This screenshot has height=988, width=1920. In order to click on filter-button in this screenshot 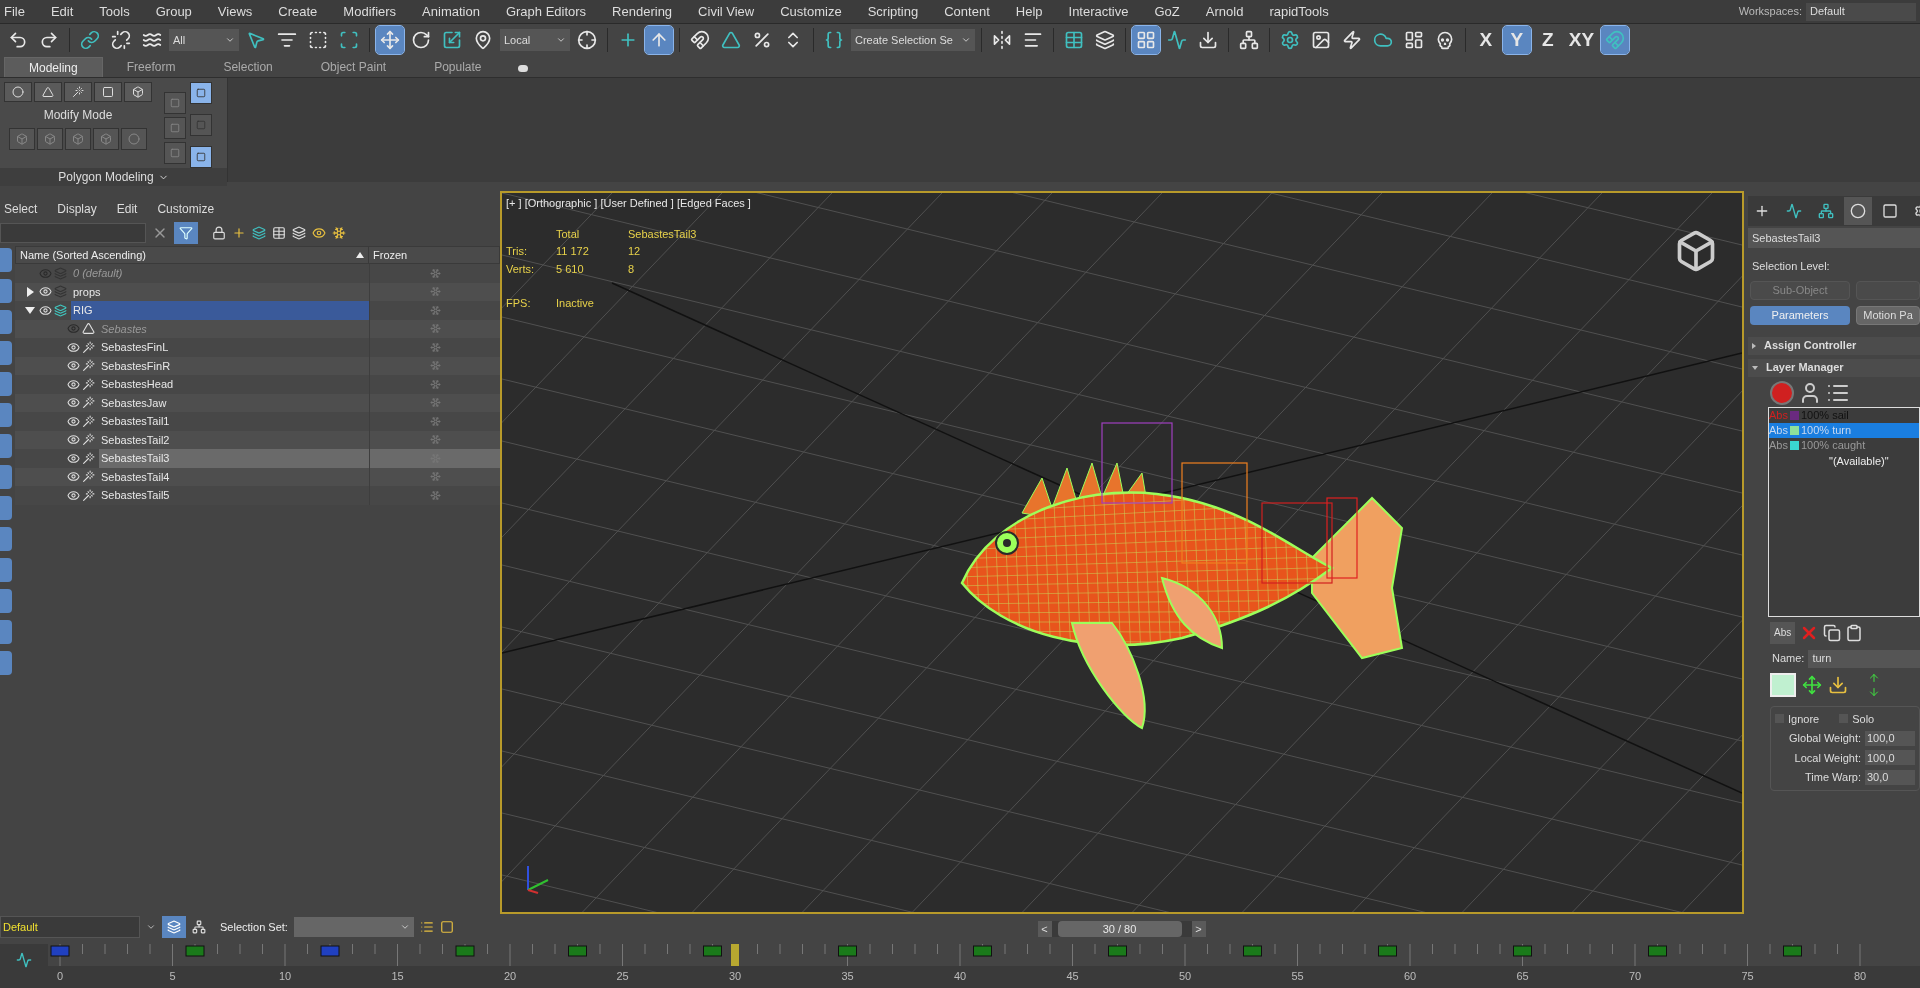, I will do `click(186, 233)`.